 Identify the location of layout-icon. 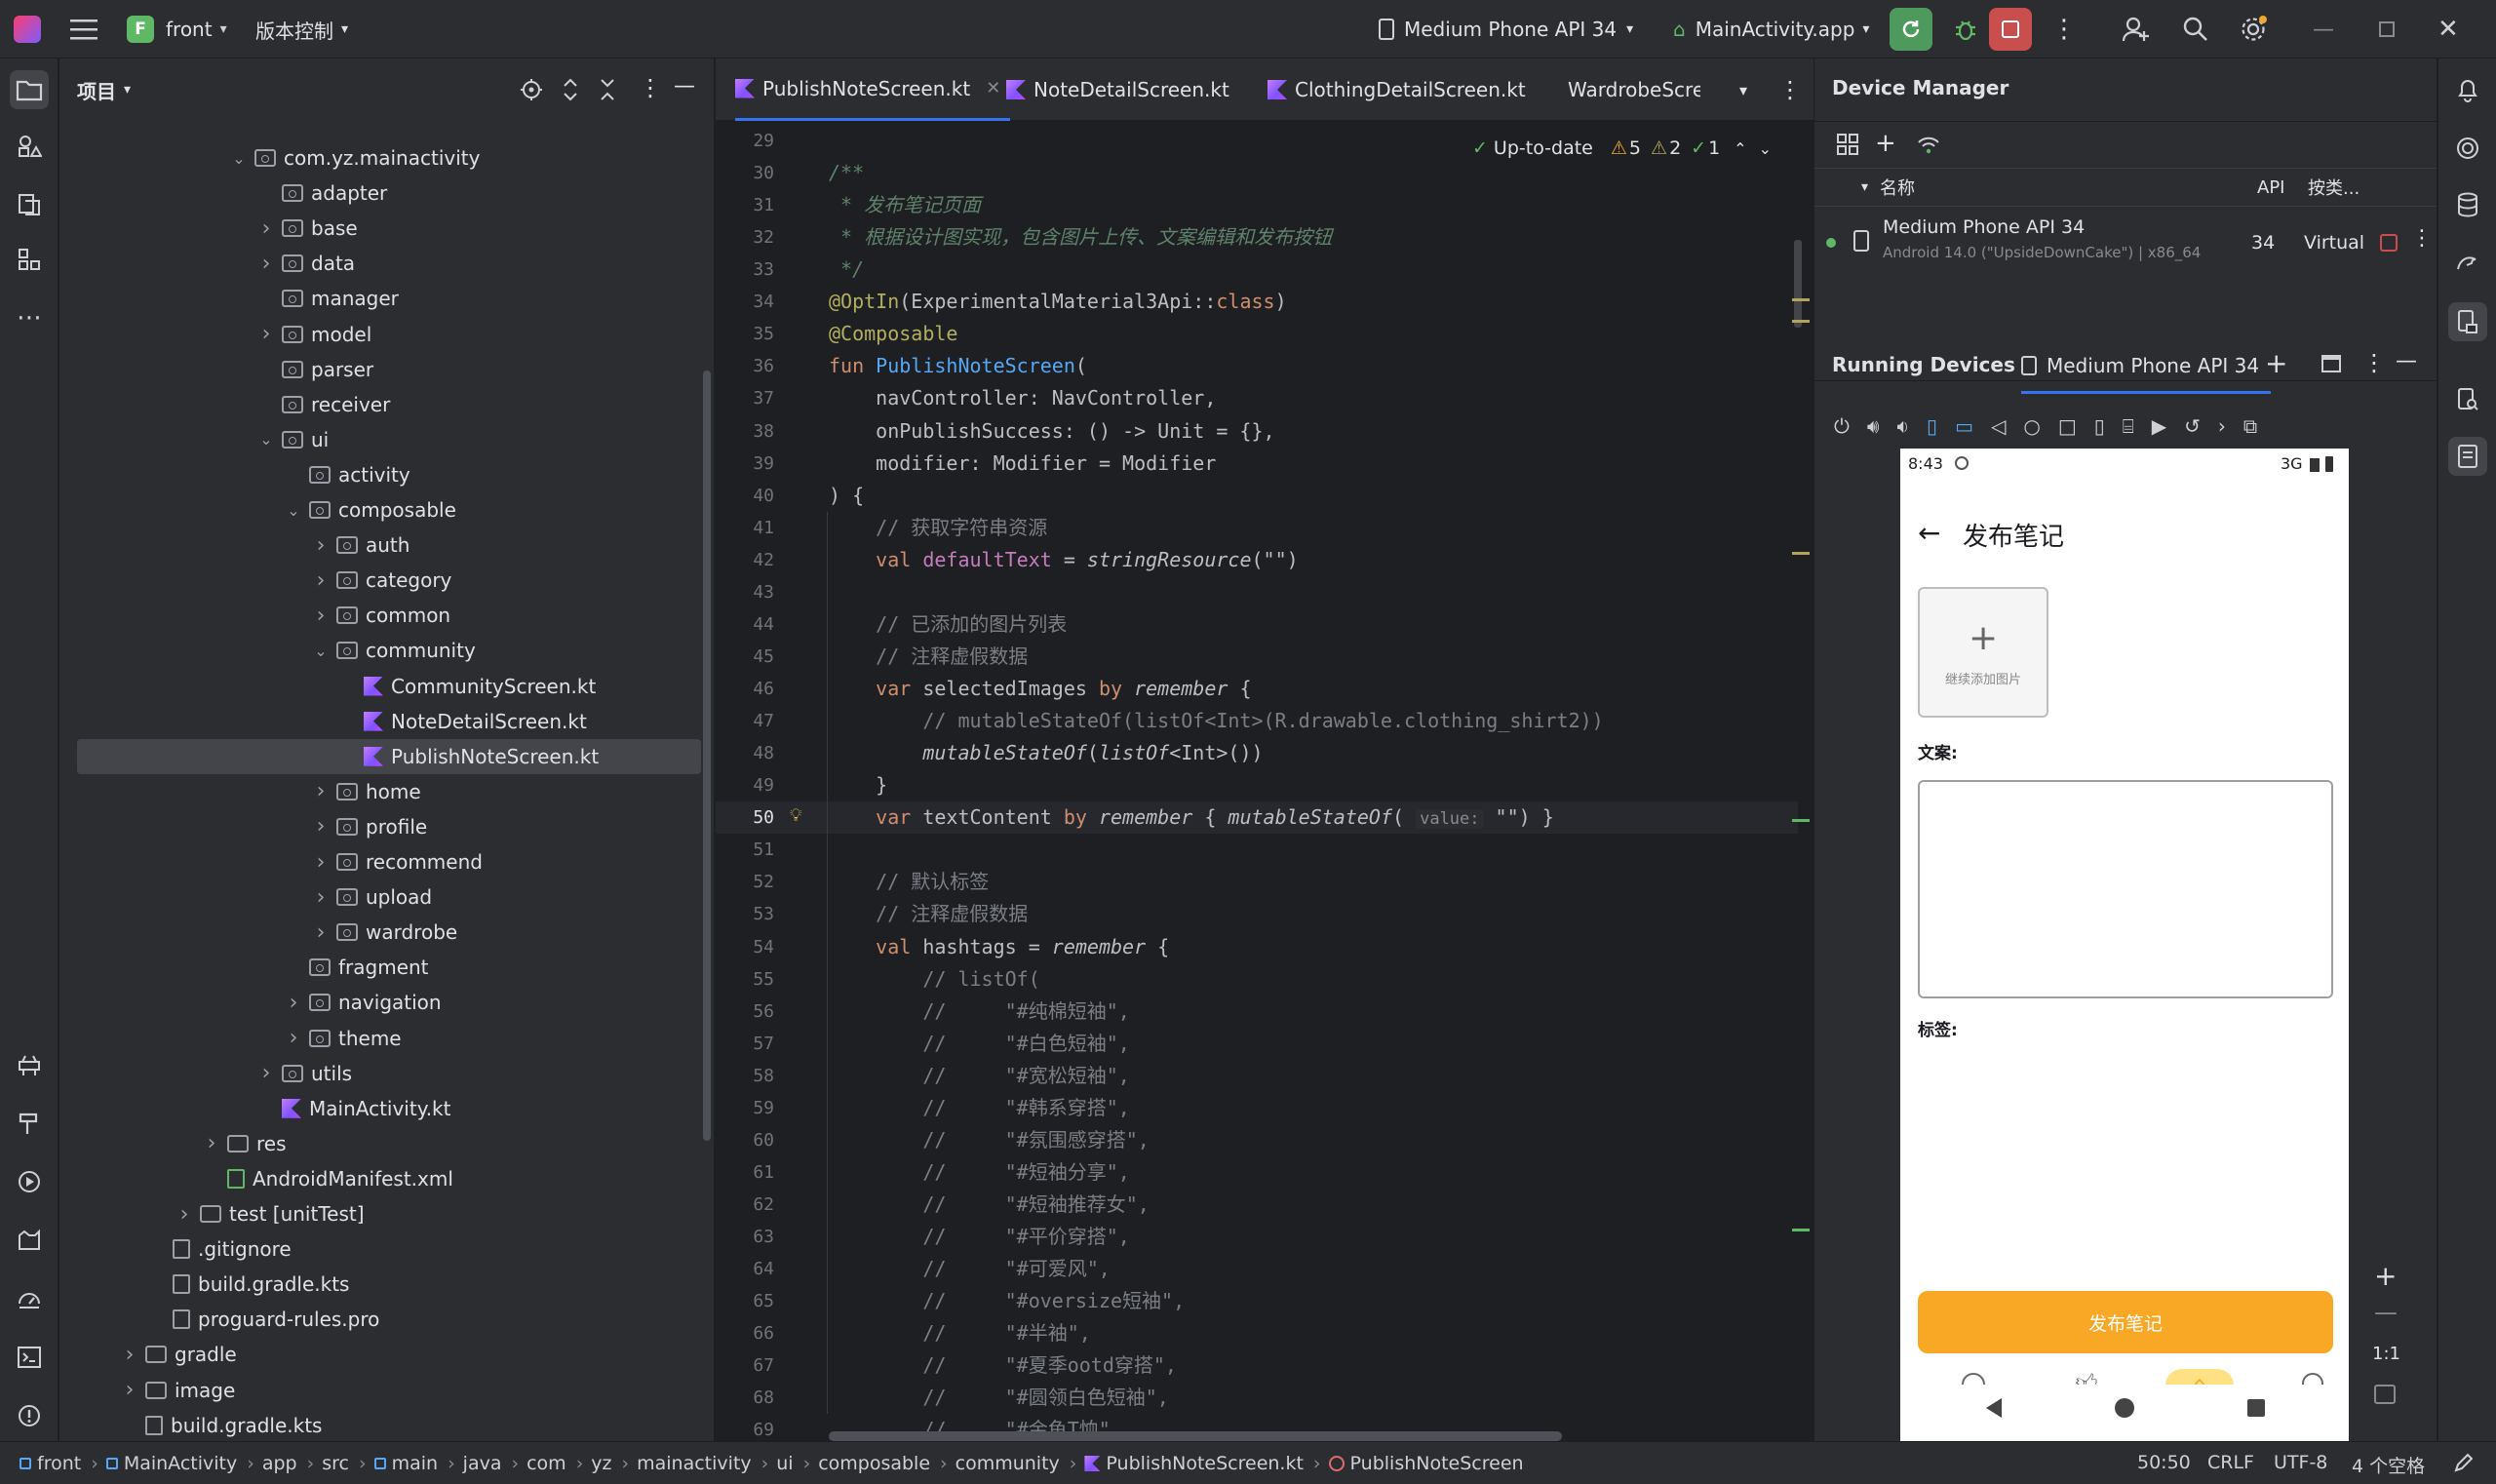
(2331, 363).